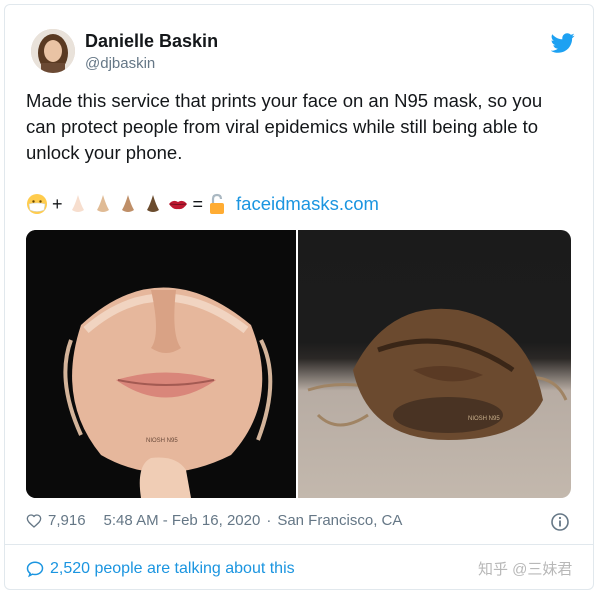  I want to click on faceidmasks-link: faceidmasks.com, so click(307, 204).